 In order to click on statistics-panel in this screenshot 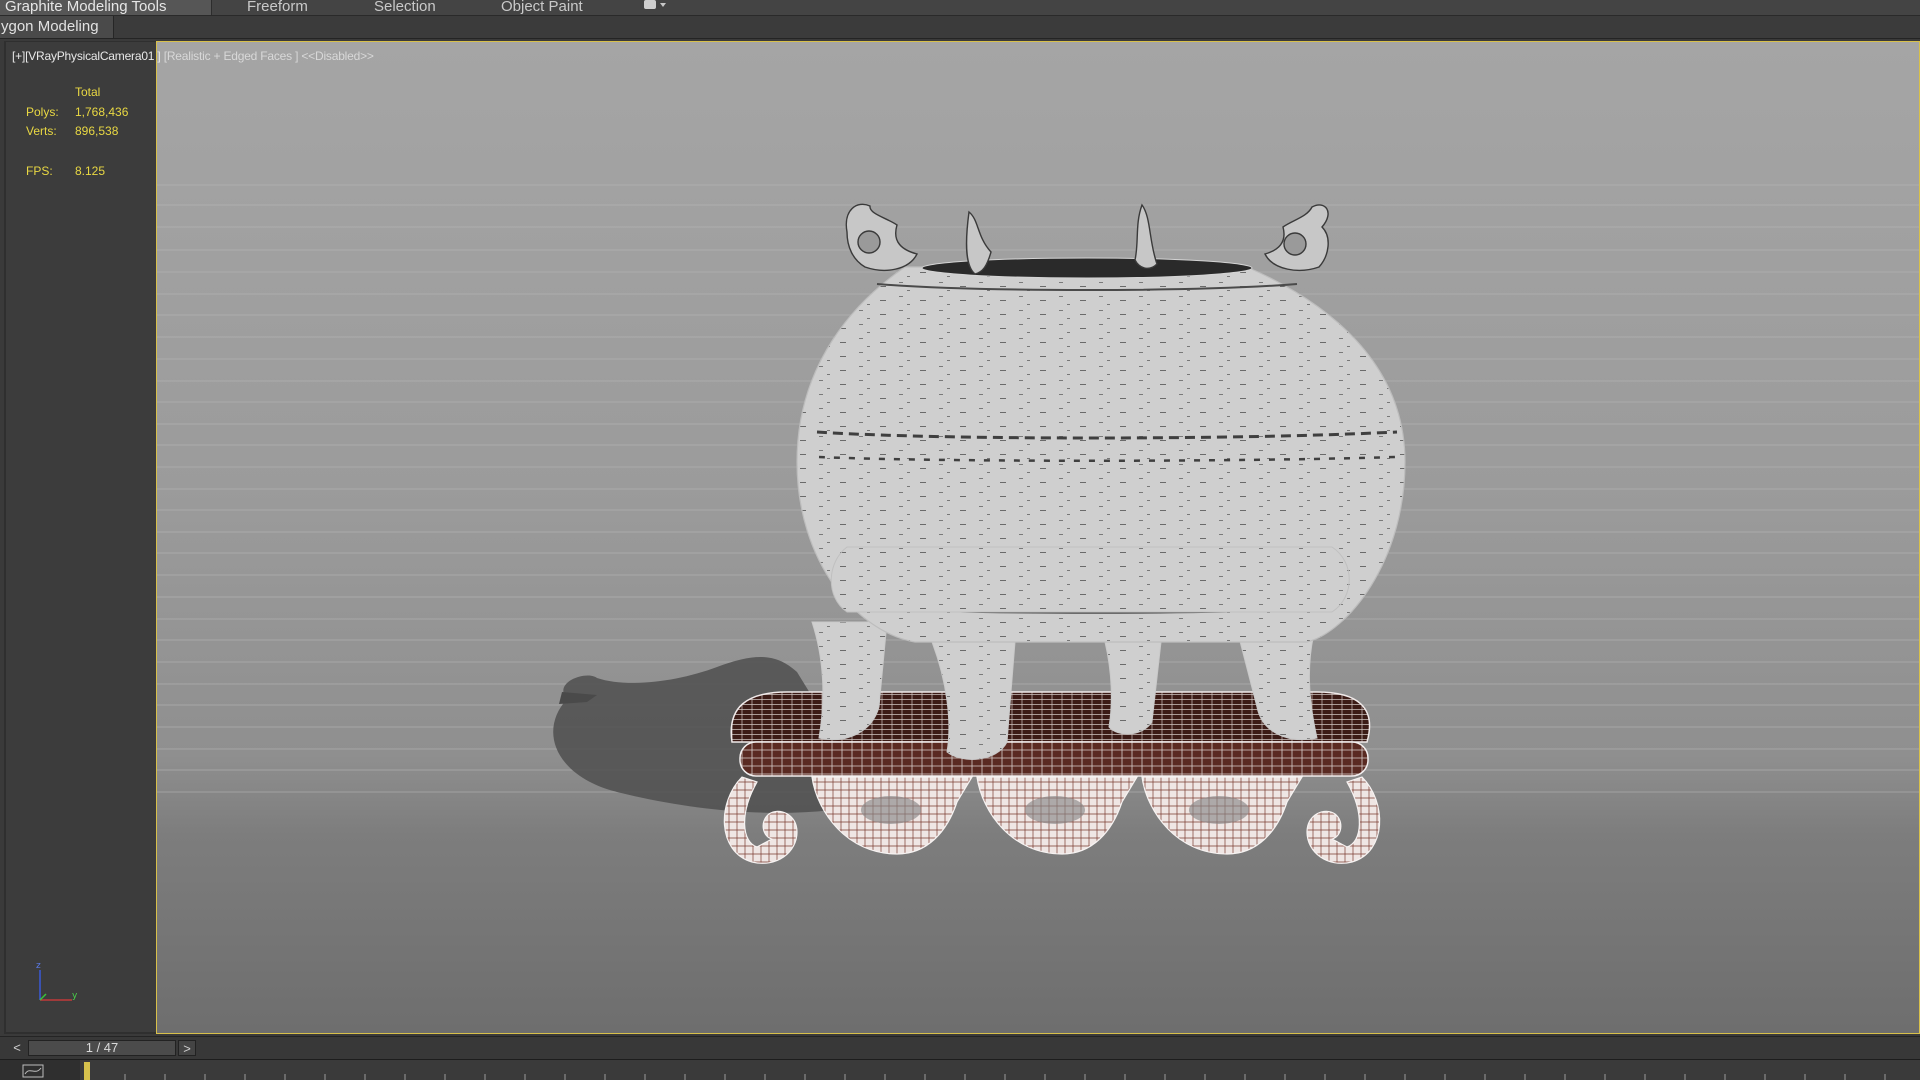, I will do `click(81, 537)`.